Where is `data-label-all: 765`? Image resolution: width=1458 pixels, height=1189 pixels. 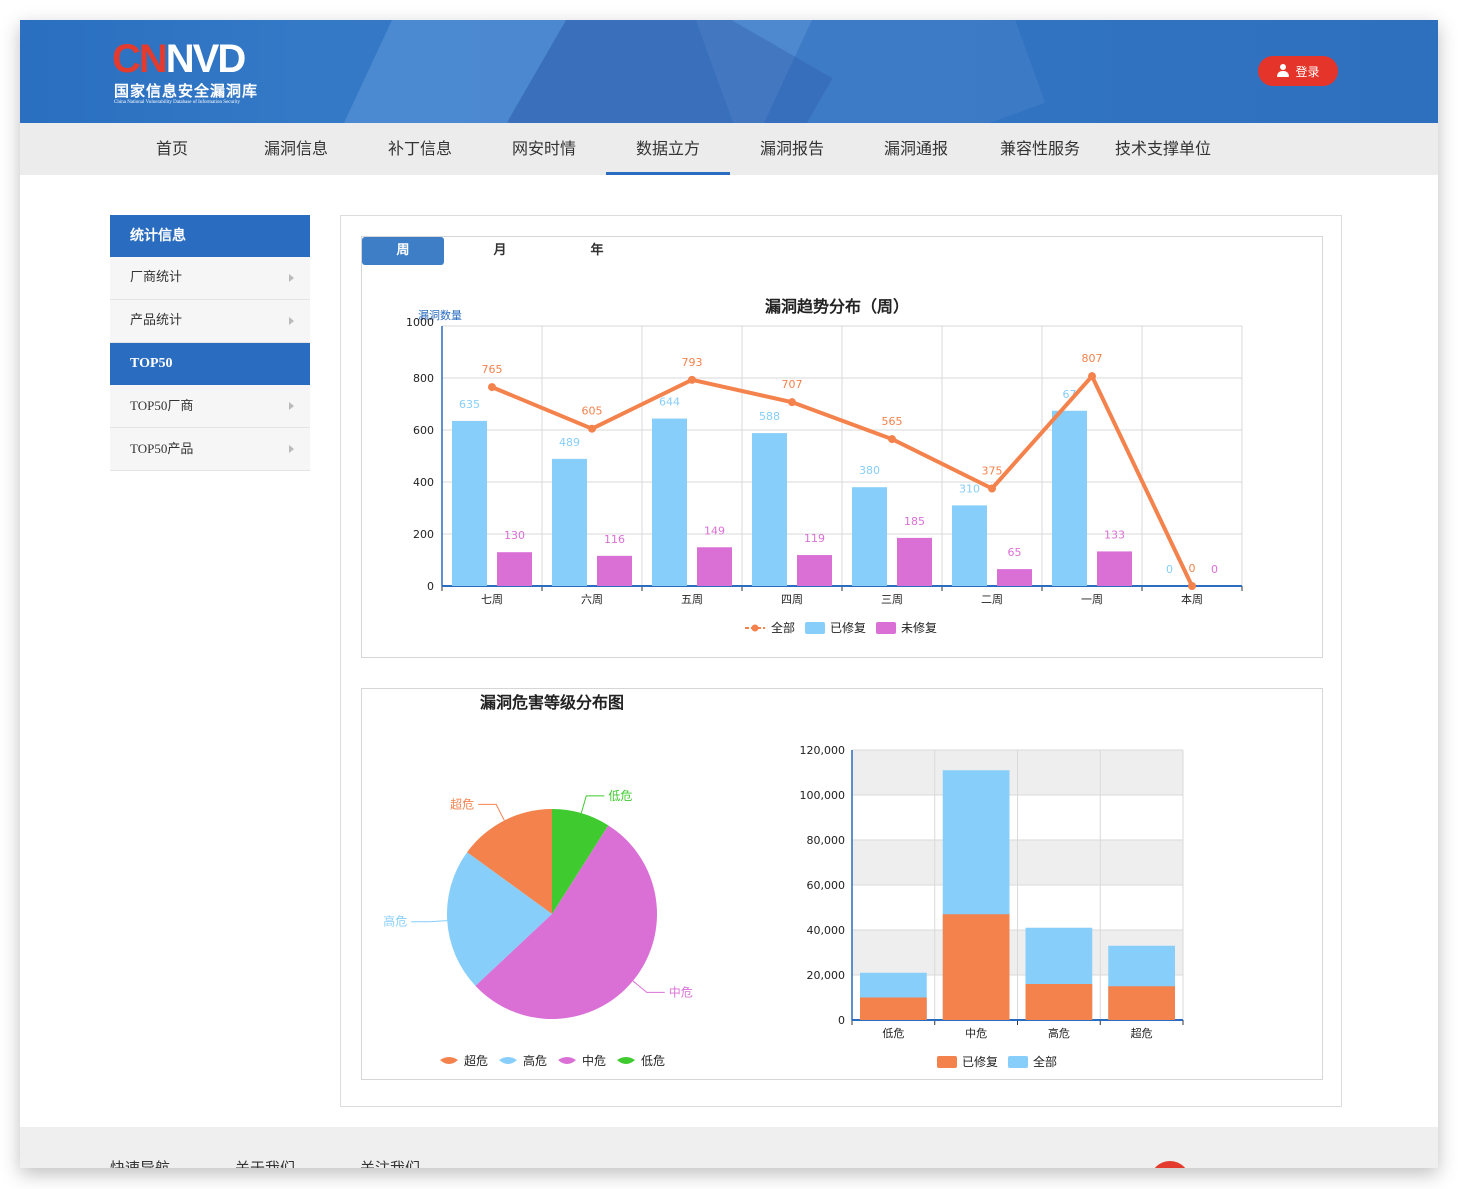 data-label-all: 765 is located at coordinates (492, 369).